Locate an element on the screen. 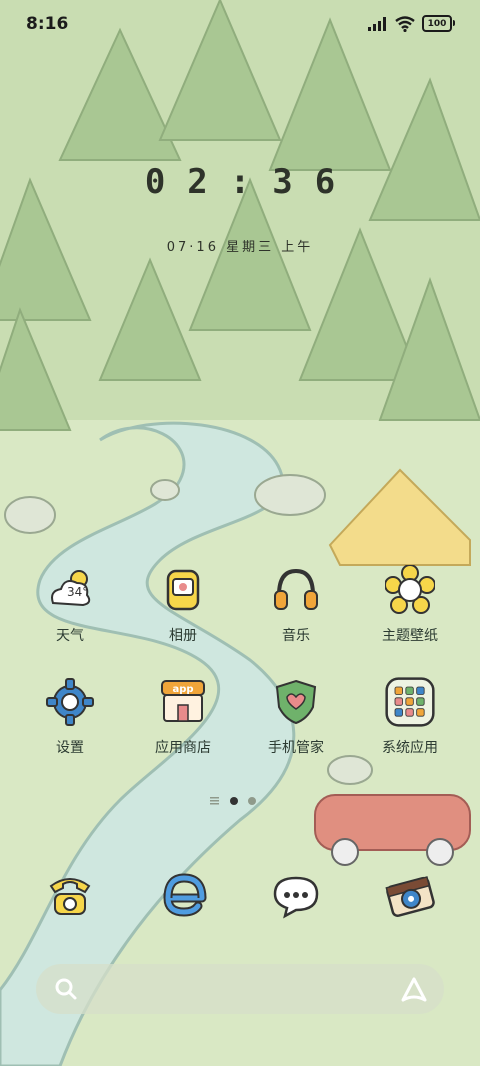 Image resolution: width=480 pixels, height=1066 pixels. gear-icon is located at coordinates (70, 702).